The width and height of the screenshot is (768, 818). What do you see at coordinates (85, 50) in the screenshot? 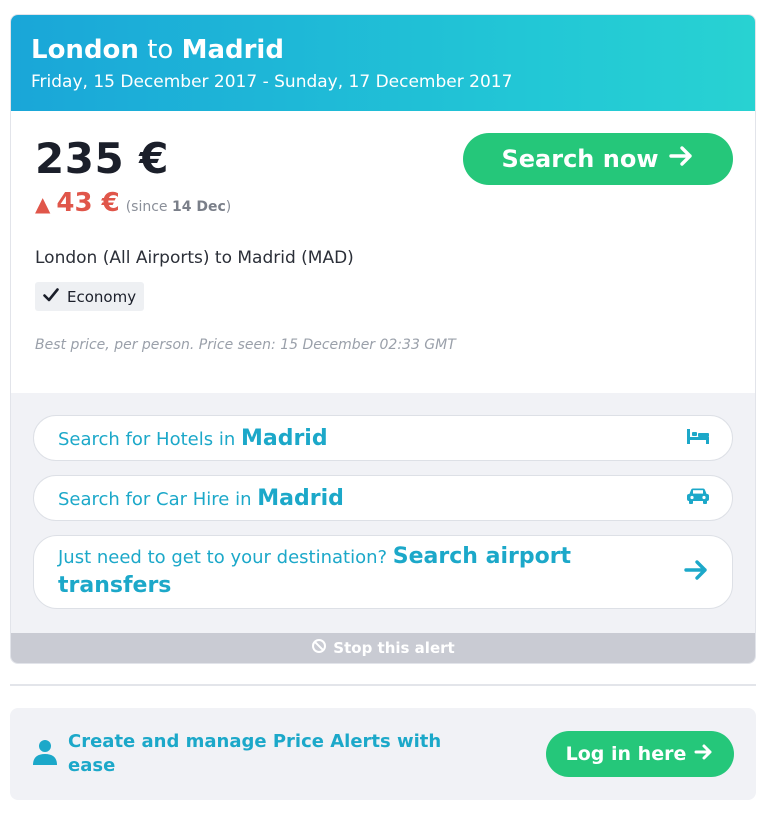
I see `origin-city: London` at bounding box center [85, 50].